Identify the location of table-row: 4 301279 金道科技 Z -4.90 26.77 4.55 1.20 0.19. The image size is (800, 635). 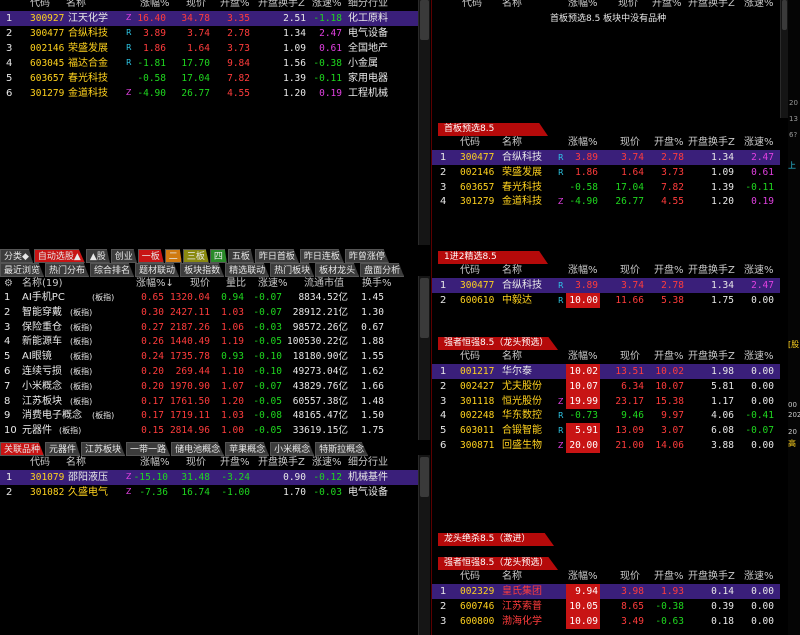
(606, 201).